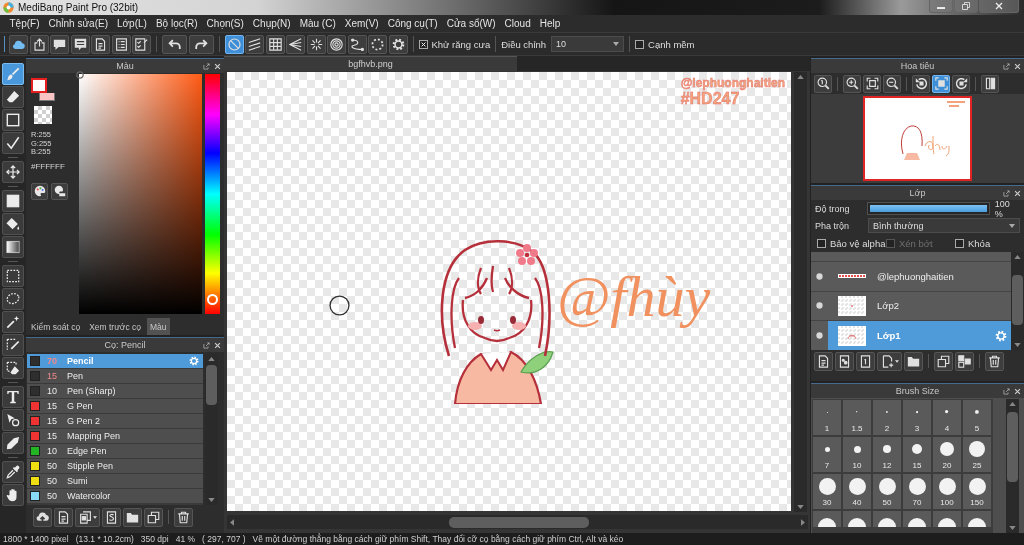  What do you see at coordinates (357, 44) in the screenshot?
I see `curve-button` at bounding box center [357, 44].